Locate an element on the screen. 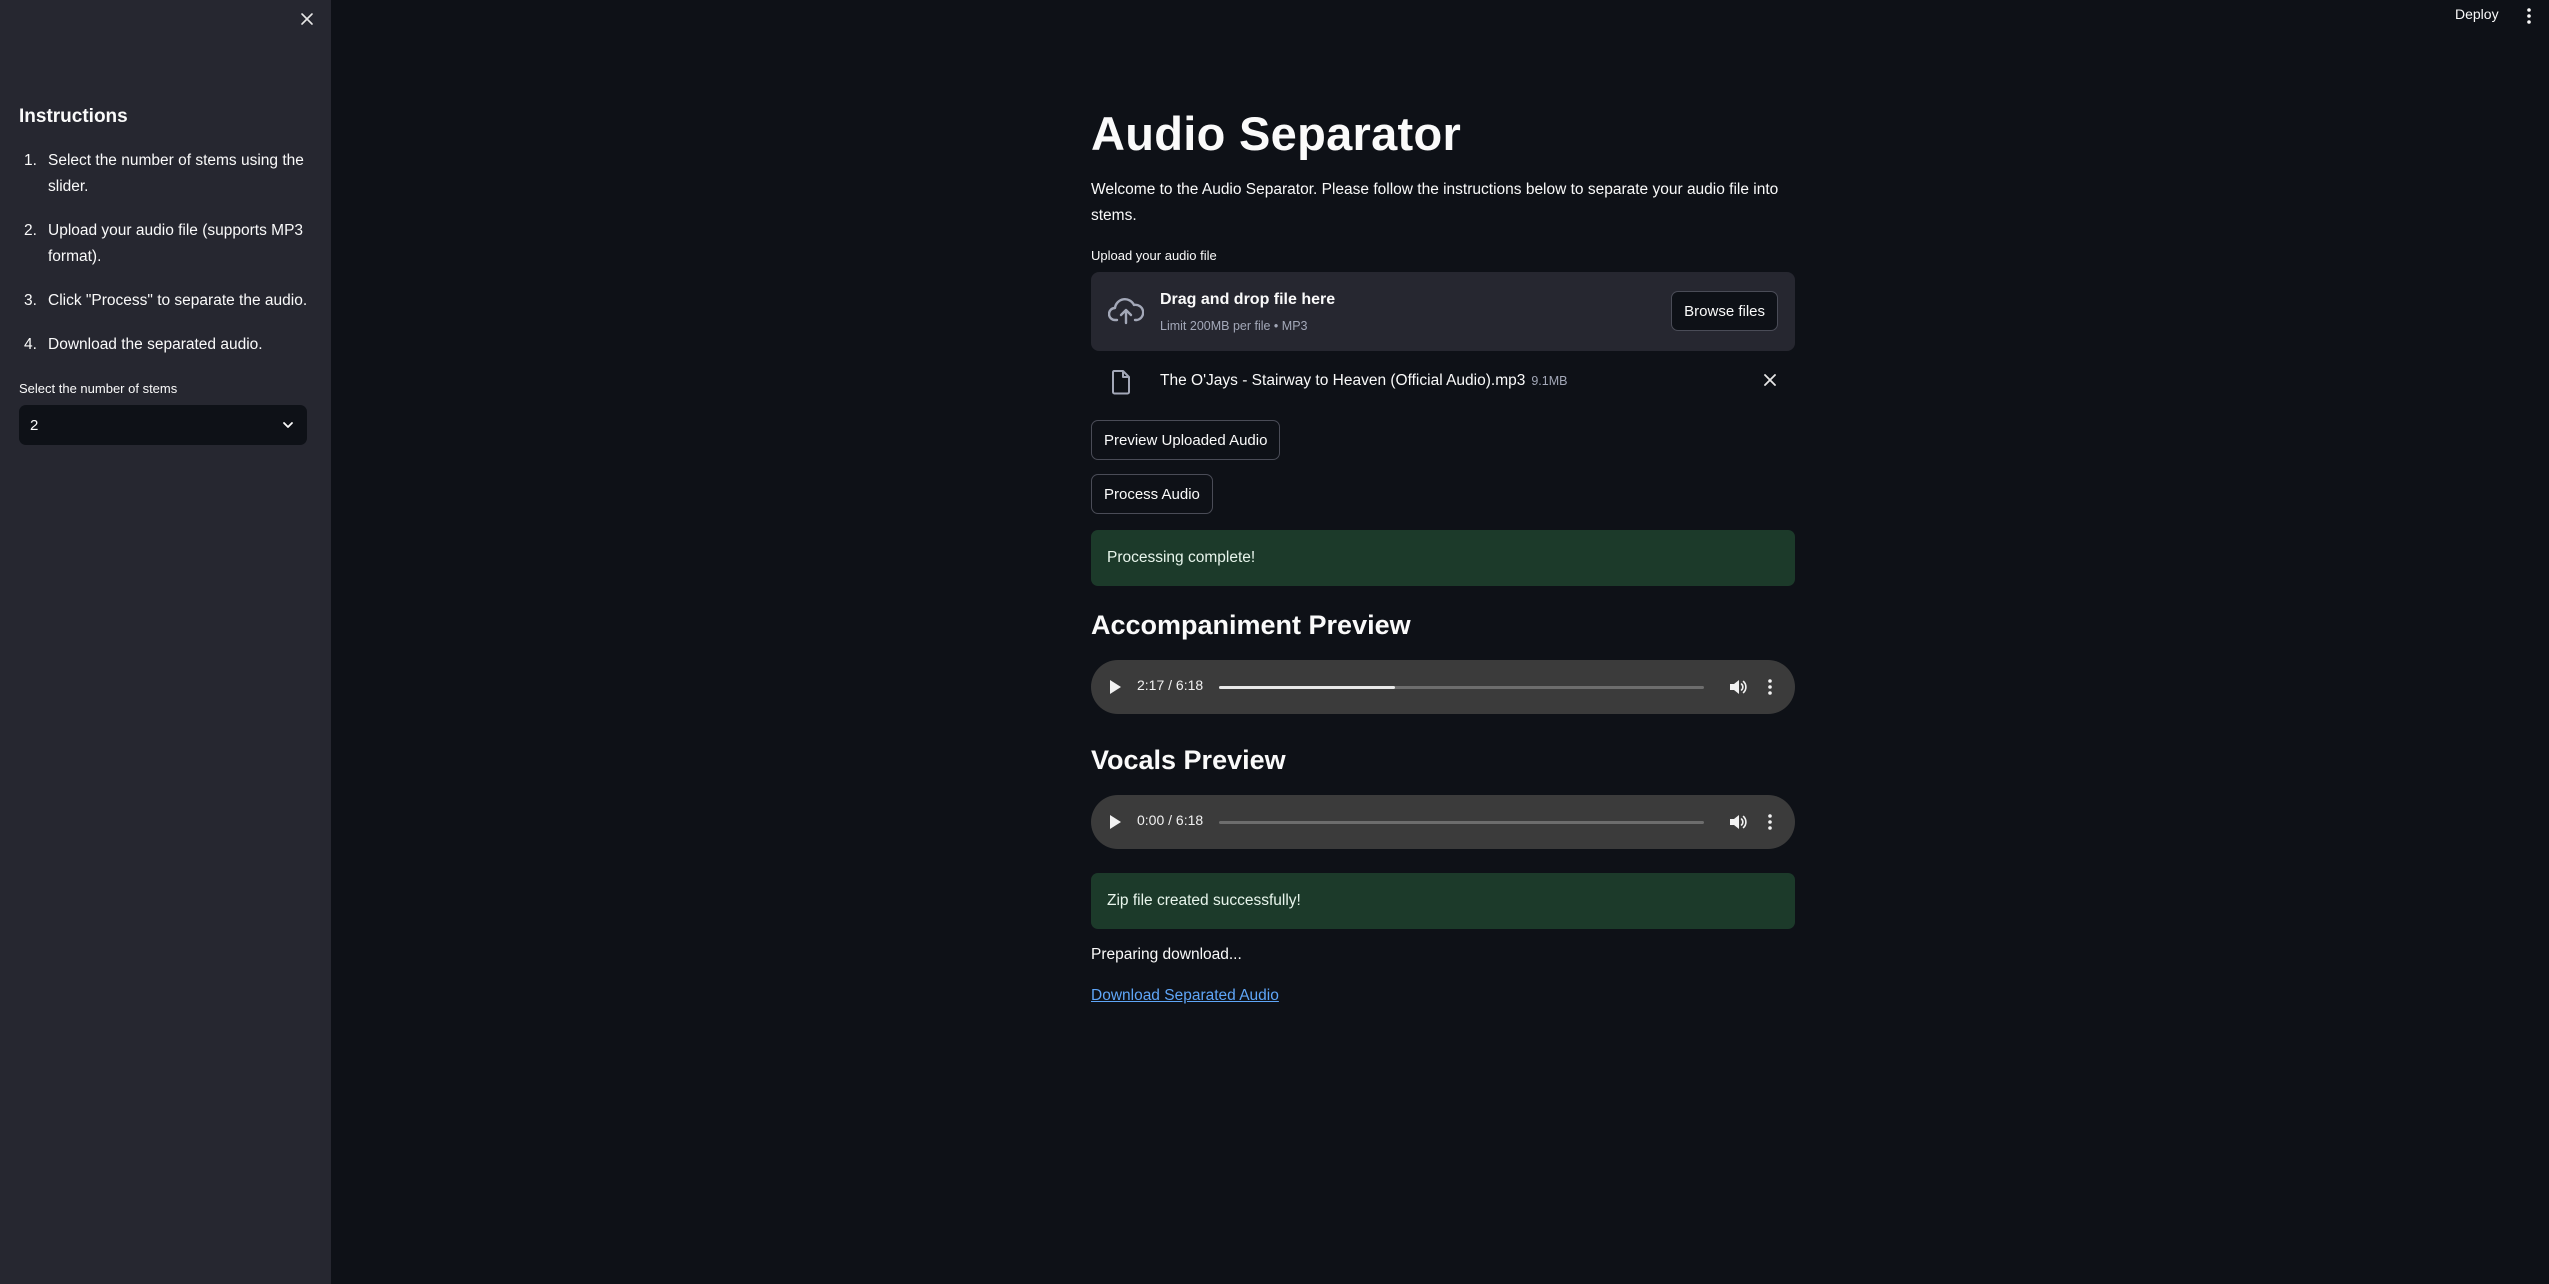 This screenshot has width=2549, height=1284. vocals-audio-player: 0:00 / 6:18 is located at coordinates (1443, 822).